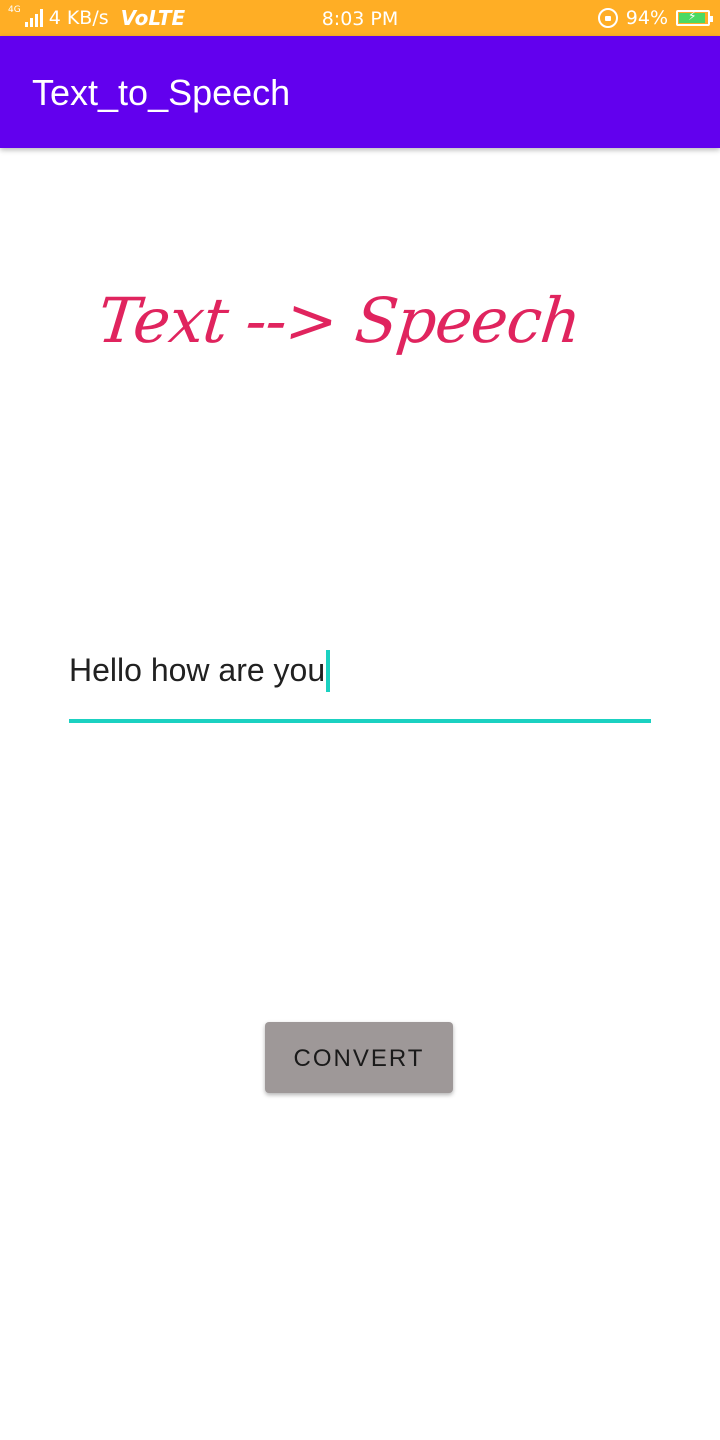 The height and width of the screenshot is (1440, 720). Describe the element at coordinates (161, 92) in the screenshot. I see `app-title: Text_to_Speech` at that location.